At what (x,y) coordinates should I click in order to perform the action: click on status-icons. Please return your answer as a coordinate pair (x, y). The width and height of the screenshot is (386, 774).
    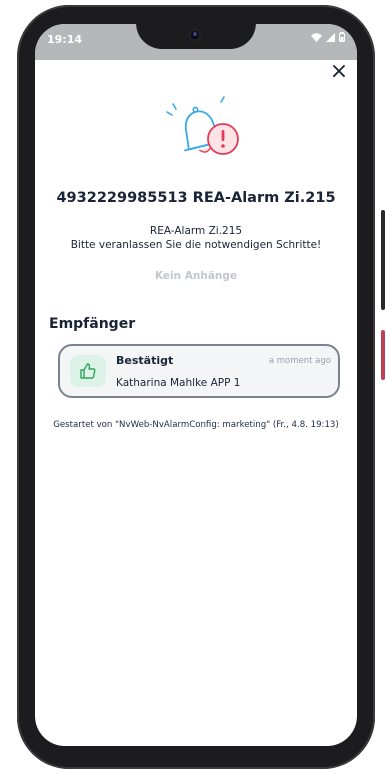
    Looking at the image, I should click on (327, 38).